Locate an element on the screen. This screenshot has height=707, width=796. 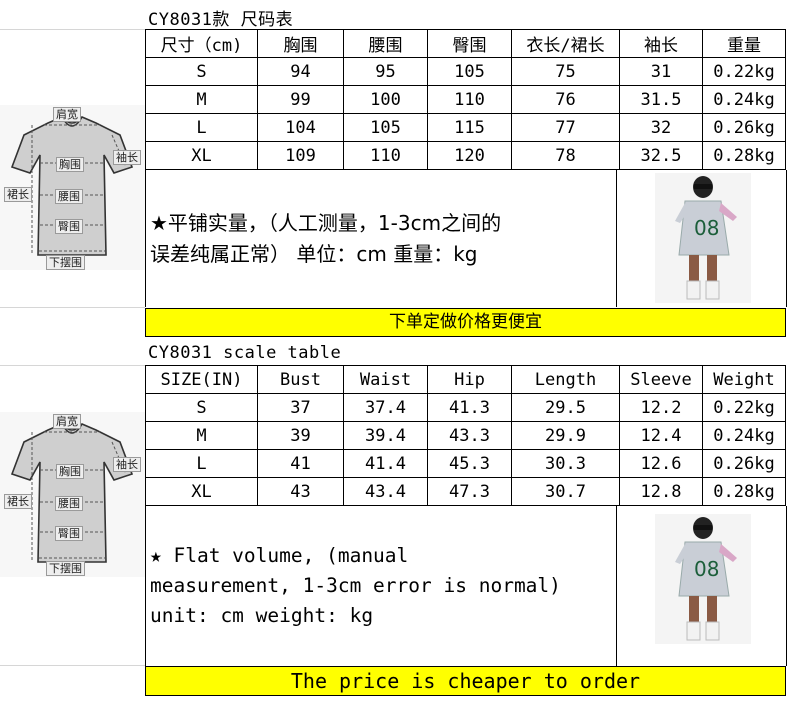
table-row: L 104 105 115 77 32 0.26kg is located at coordinates (465, 127).